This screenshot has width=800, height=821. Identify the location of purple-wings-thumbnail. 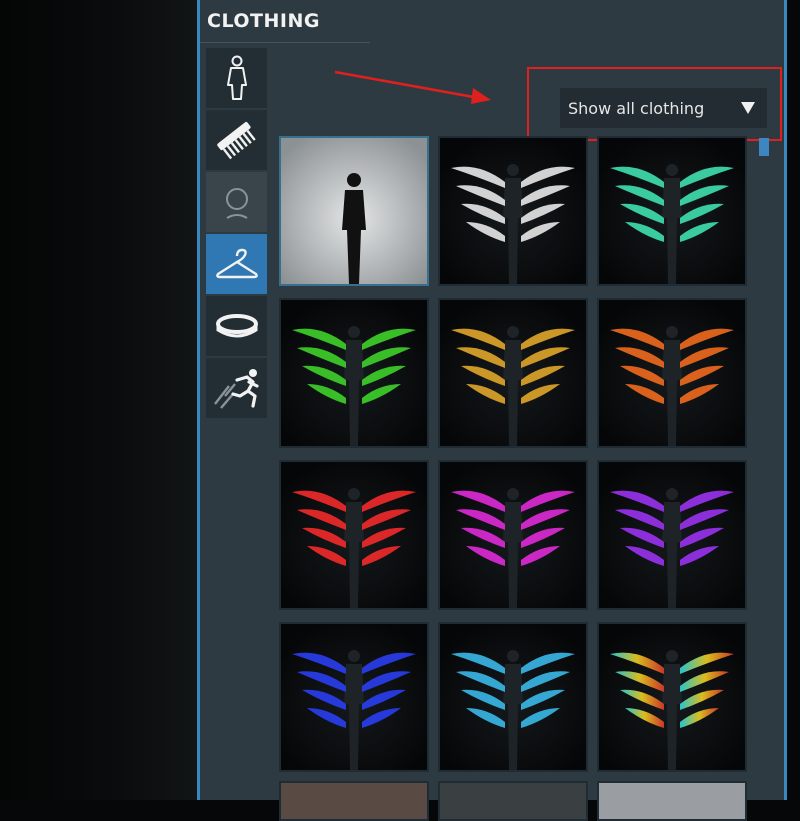
(672, 535).